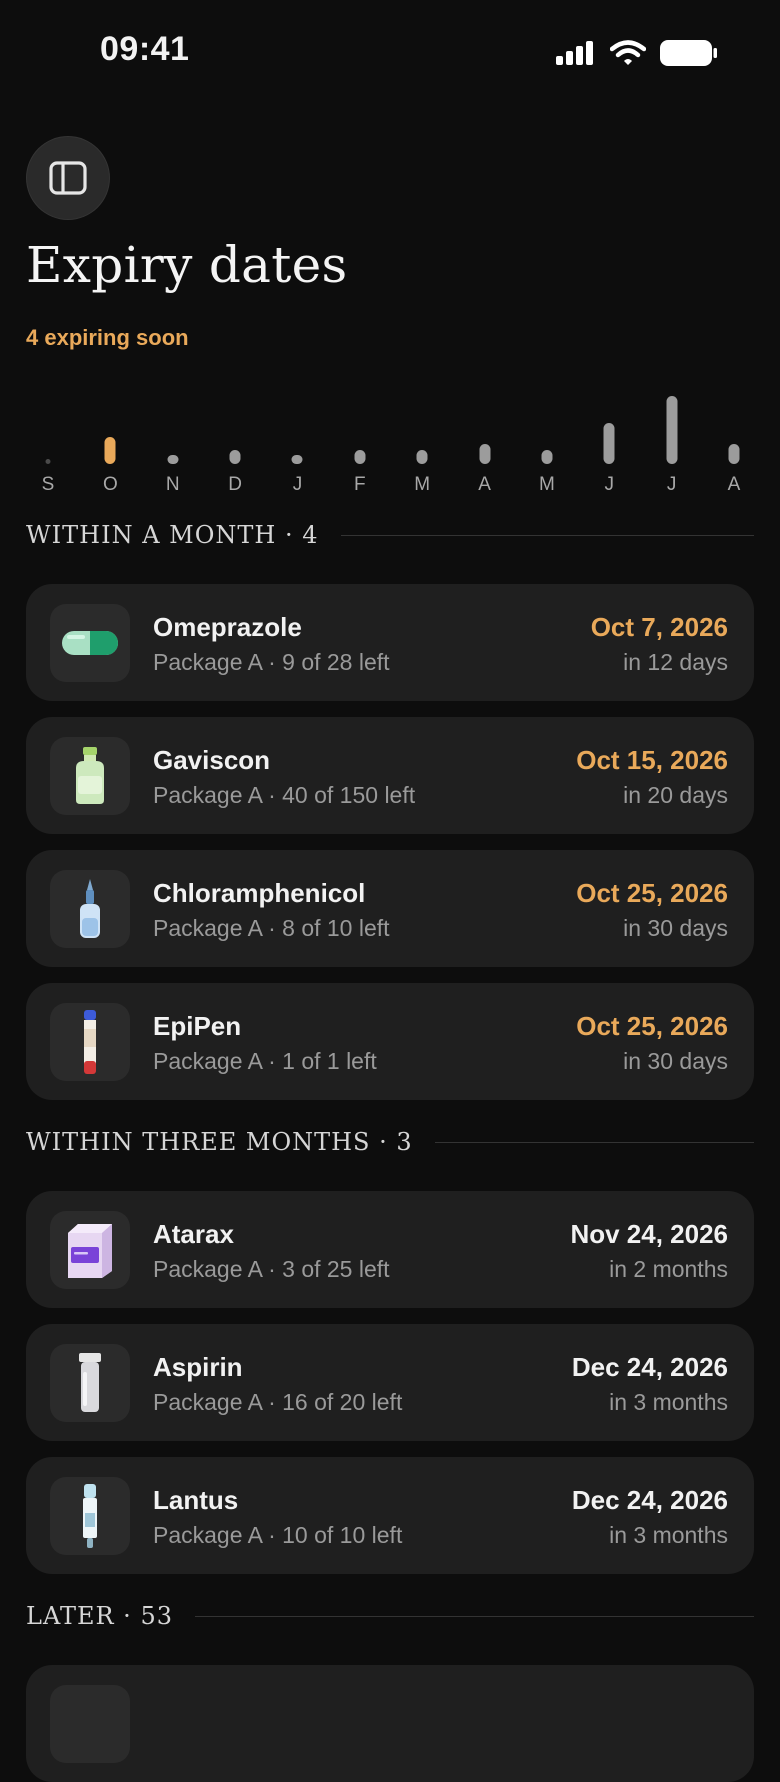  I want to click on medication-card, so click(390, 1723).